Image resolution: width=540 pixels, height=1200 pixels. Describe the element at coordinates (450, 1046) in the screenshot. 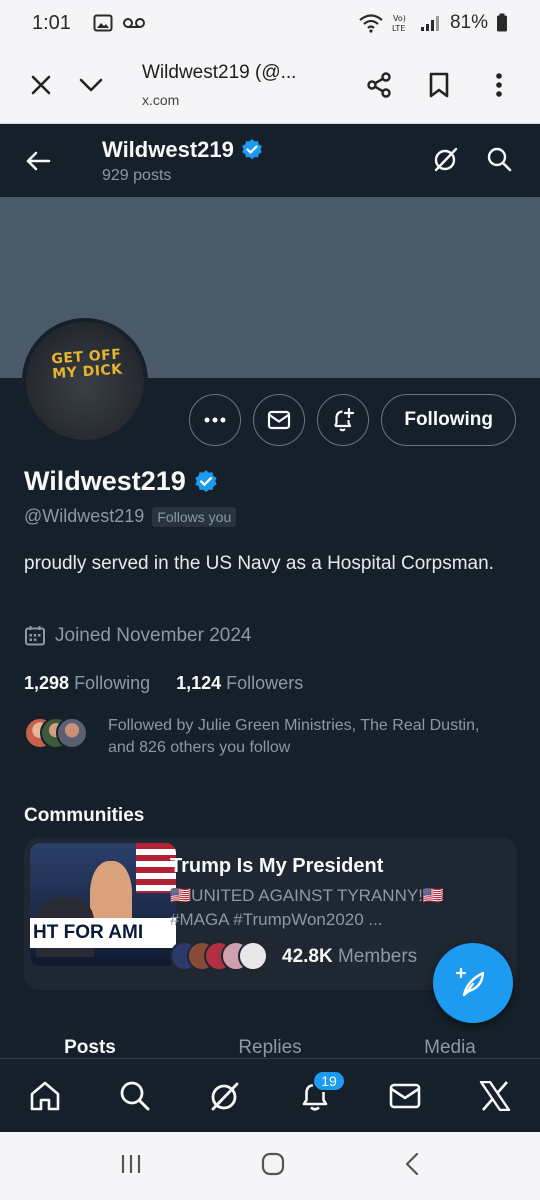

I see `tab-media: Media` at that location.